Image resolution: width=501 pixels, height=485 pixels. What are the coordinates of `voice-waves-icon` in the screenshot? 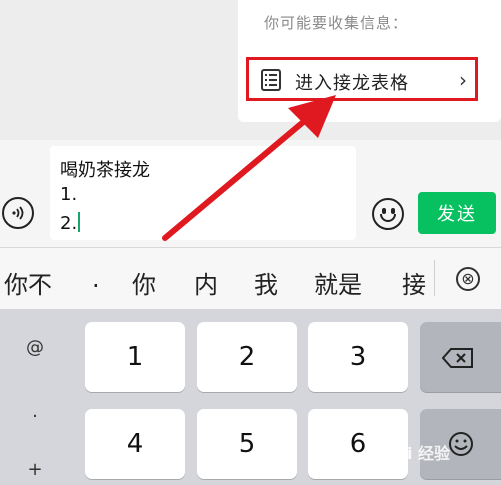 It's located at (18, 213).